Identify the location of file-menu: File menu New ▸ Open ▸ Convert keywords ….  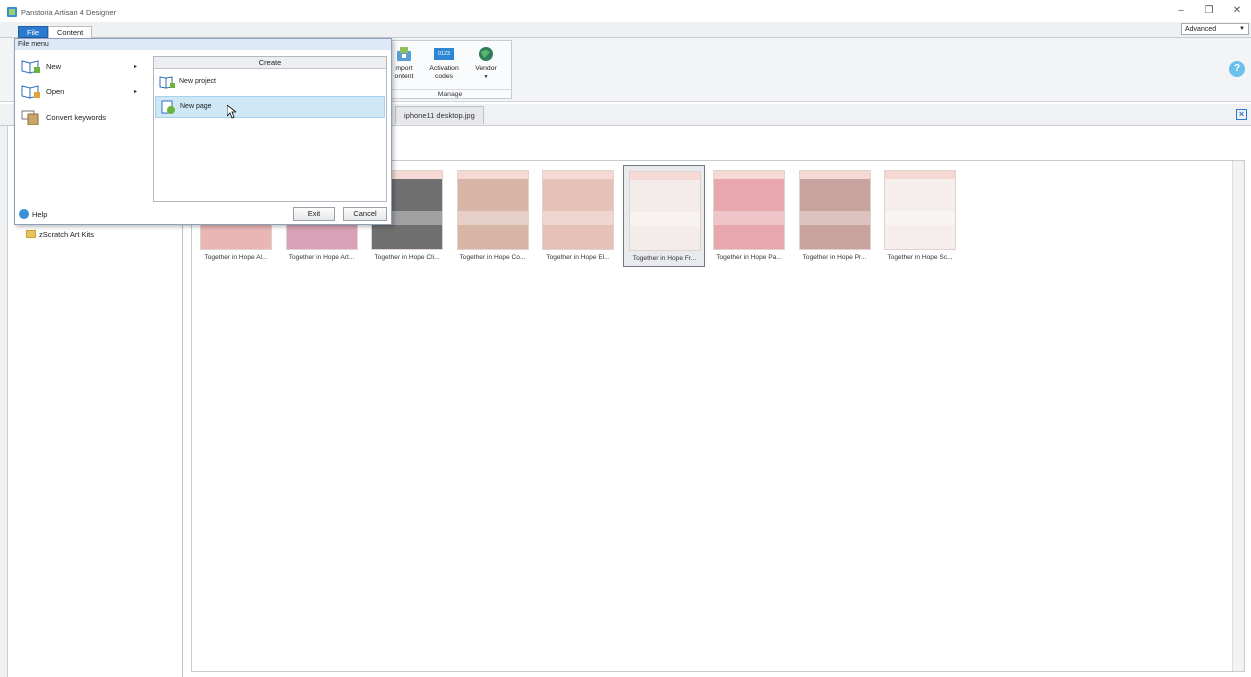
(203, 131).